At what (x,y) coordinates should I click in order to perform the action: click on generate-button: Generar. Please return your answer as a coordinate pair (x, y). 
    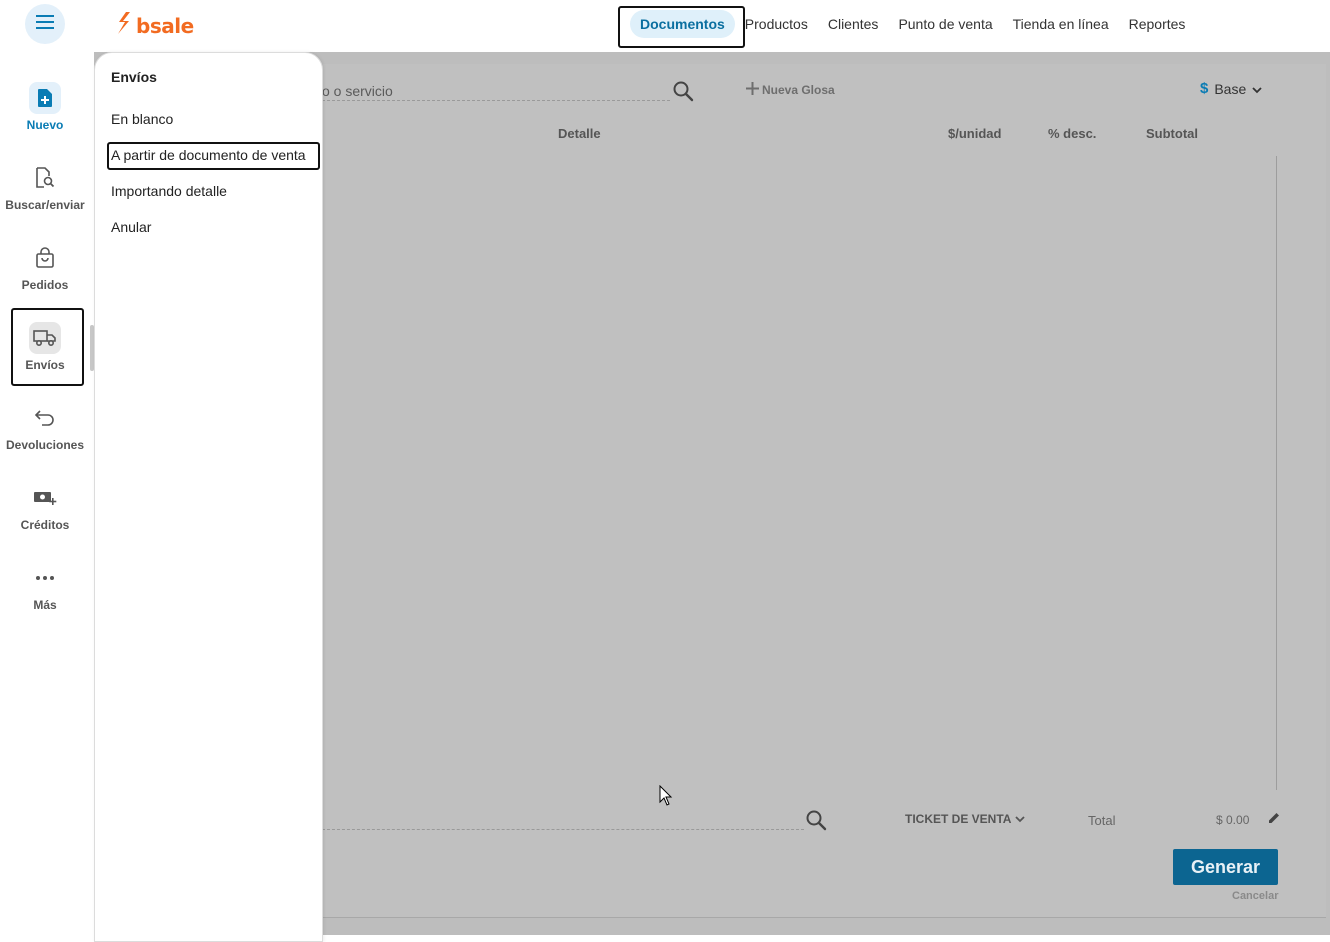
    Looking at the image, I should click on (1225, 867).